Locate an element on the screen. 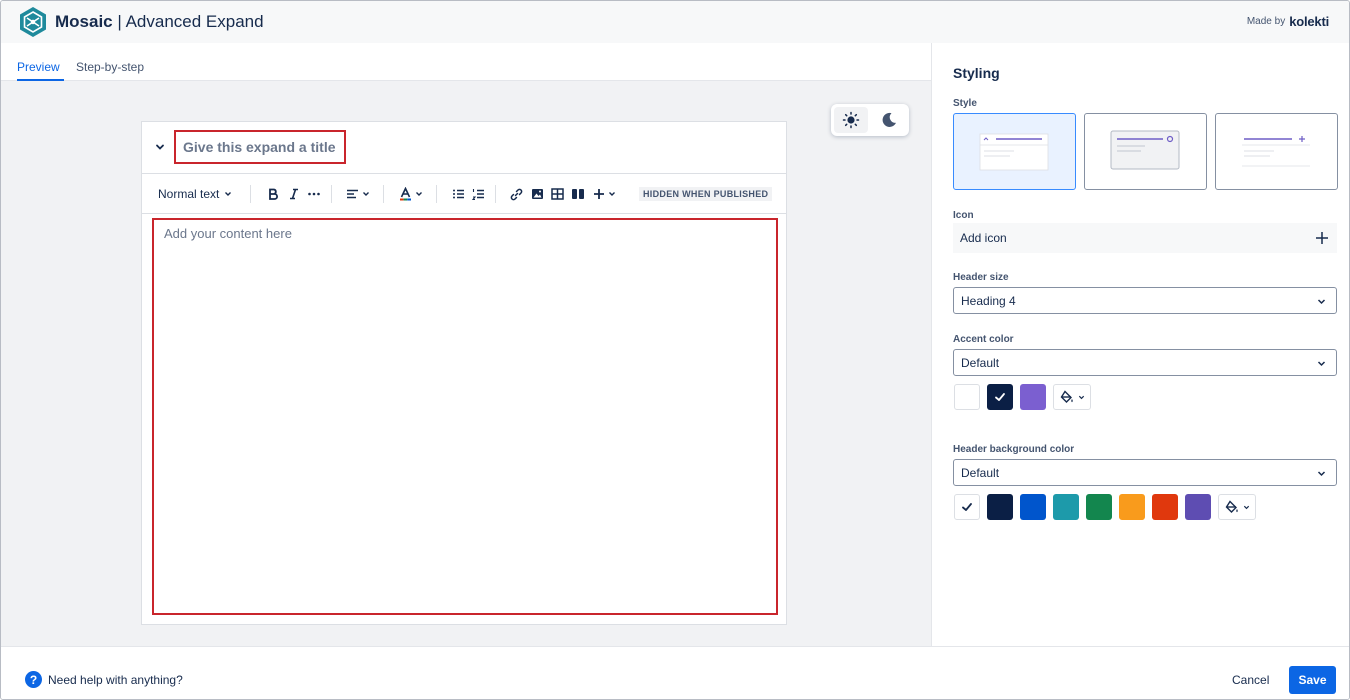  help-link: ? Need help with anything? is located at coordinates (104, 679).